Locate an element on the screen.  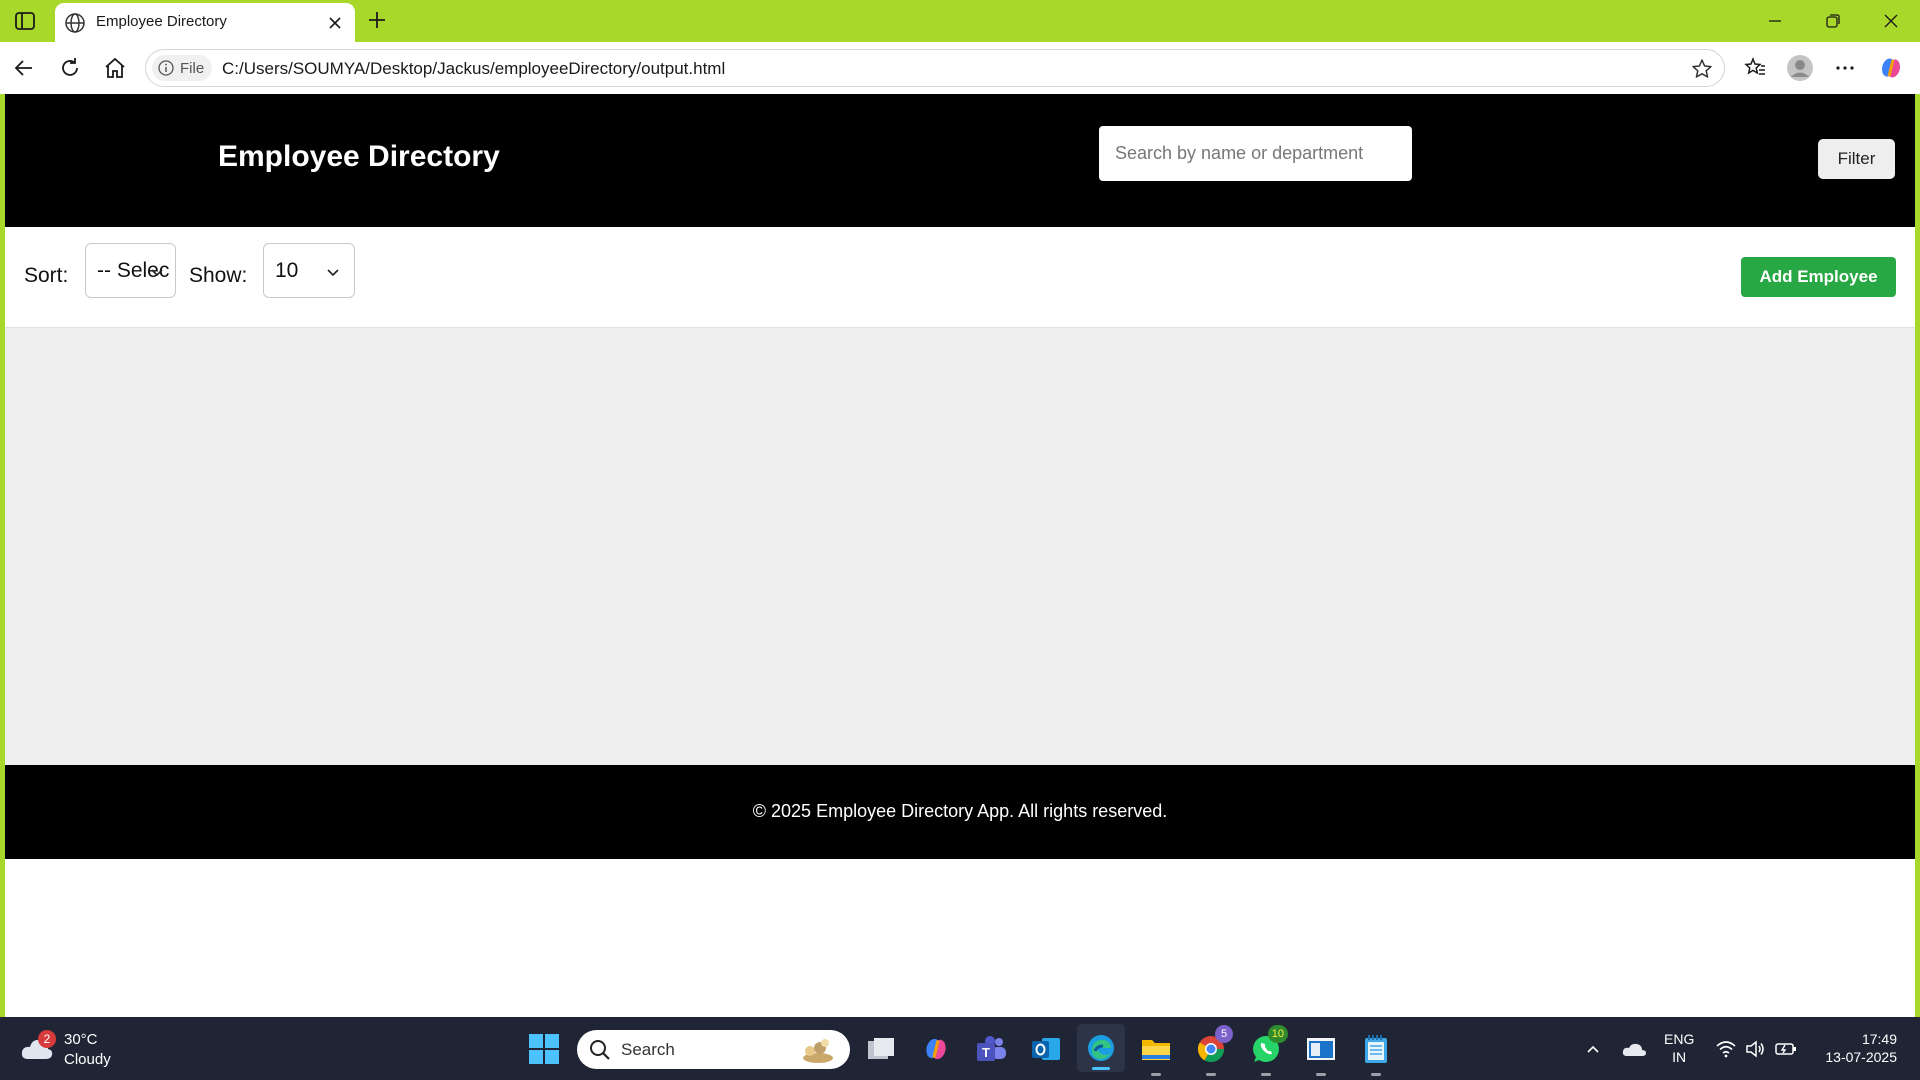
site-info-button: File is located at coordinates (182, 68).